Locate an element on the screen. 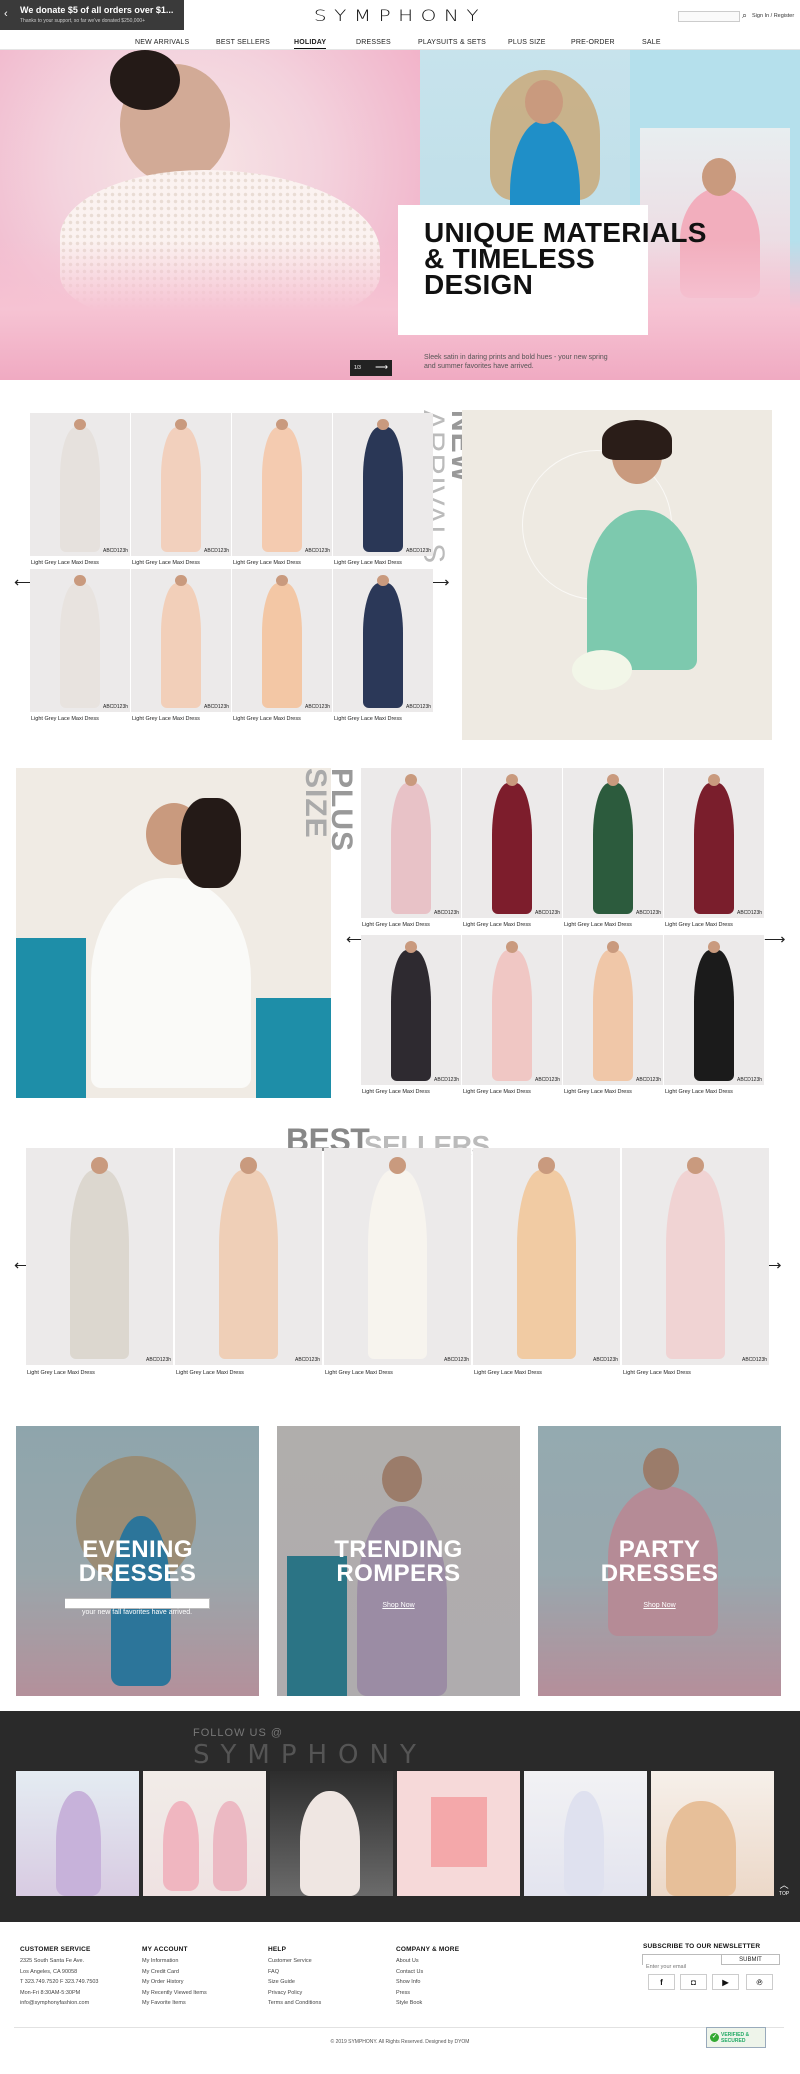 This screenshot has height=2074, width=800. new-arrivals-feature-image is located at coordinates (617, 575).